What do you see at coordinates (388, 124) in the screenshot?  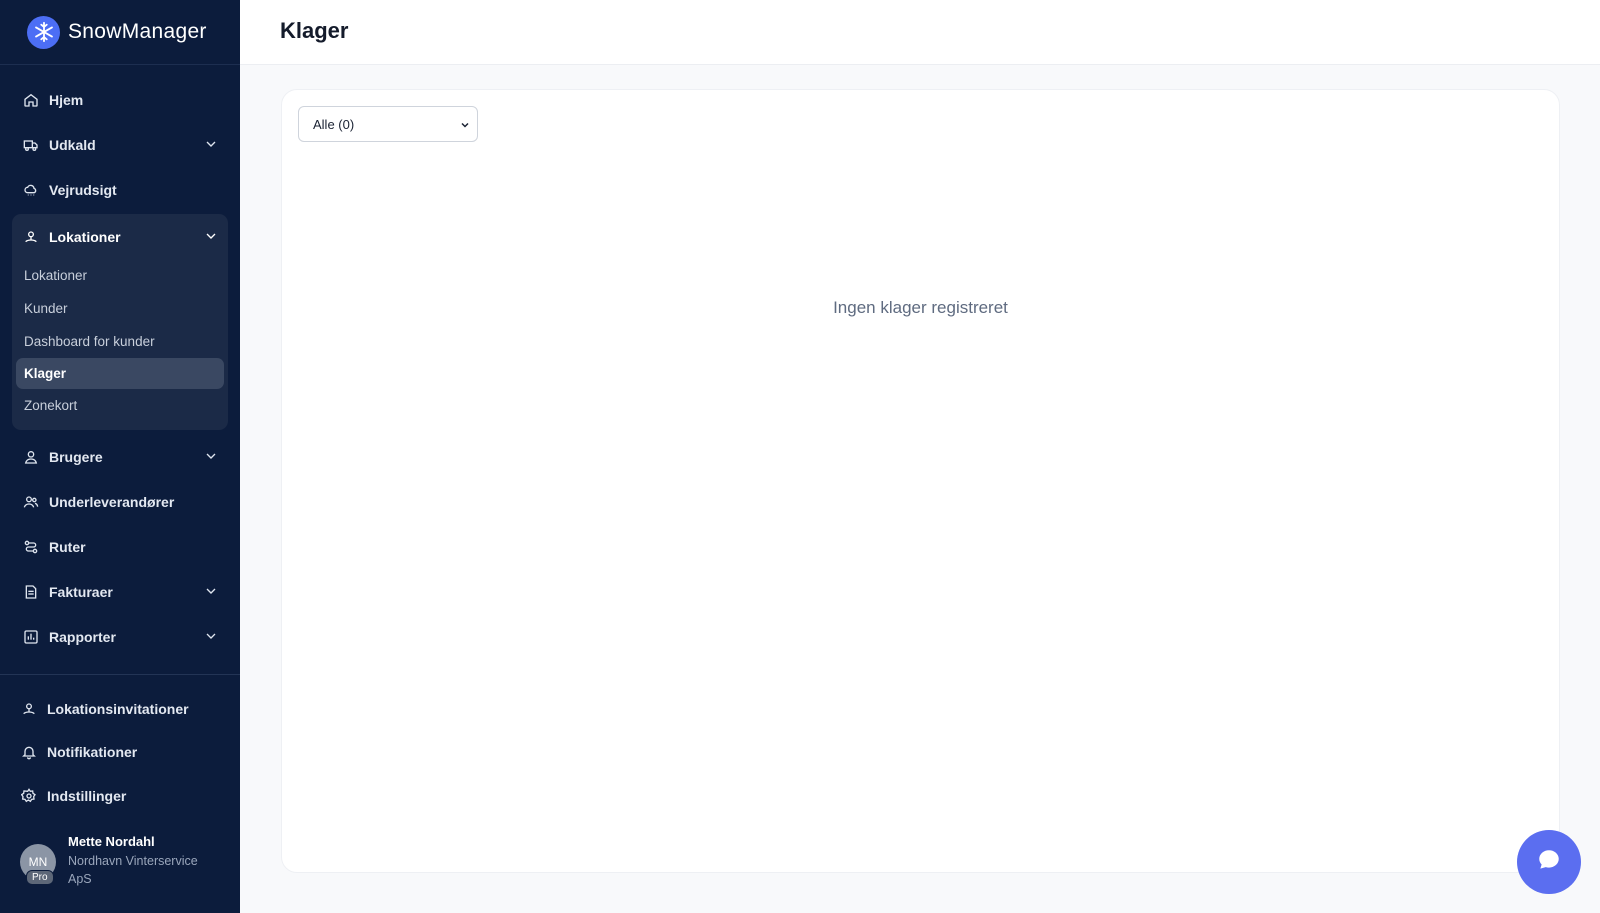 I see `status-filter-select: Alle (0)` at bounding box center [388, 124].